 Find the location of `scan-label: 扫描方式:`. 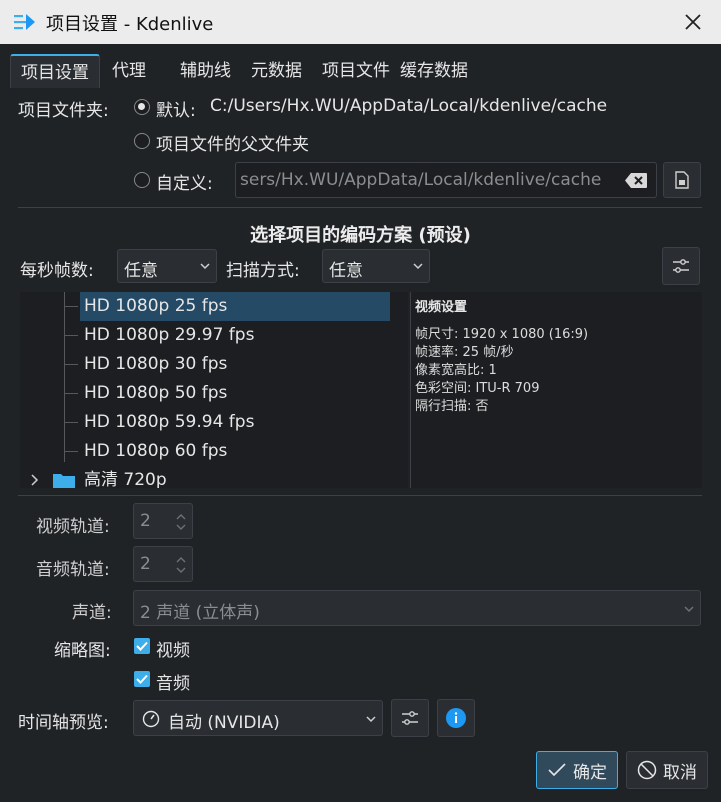

scan-label: 扫描方式: is located at coordinates (263, 271).